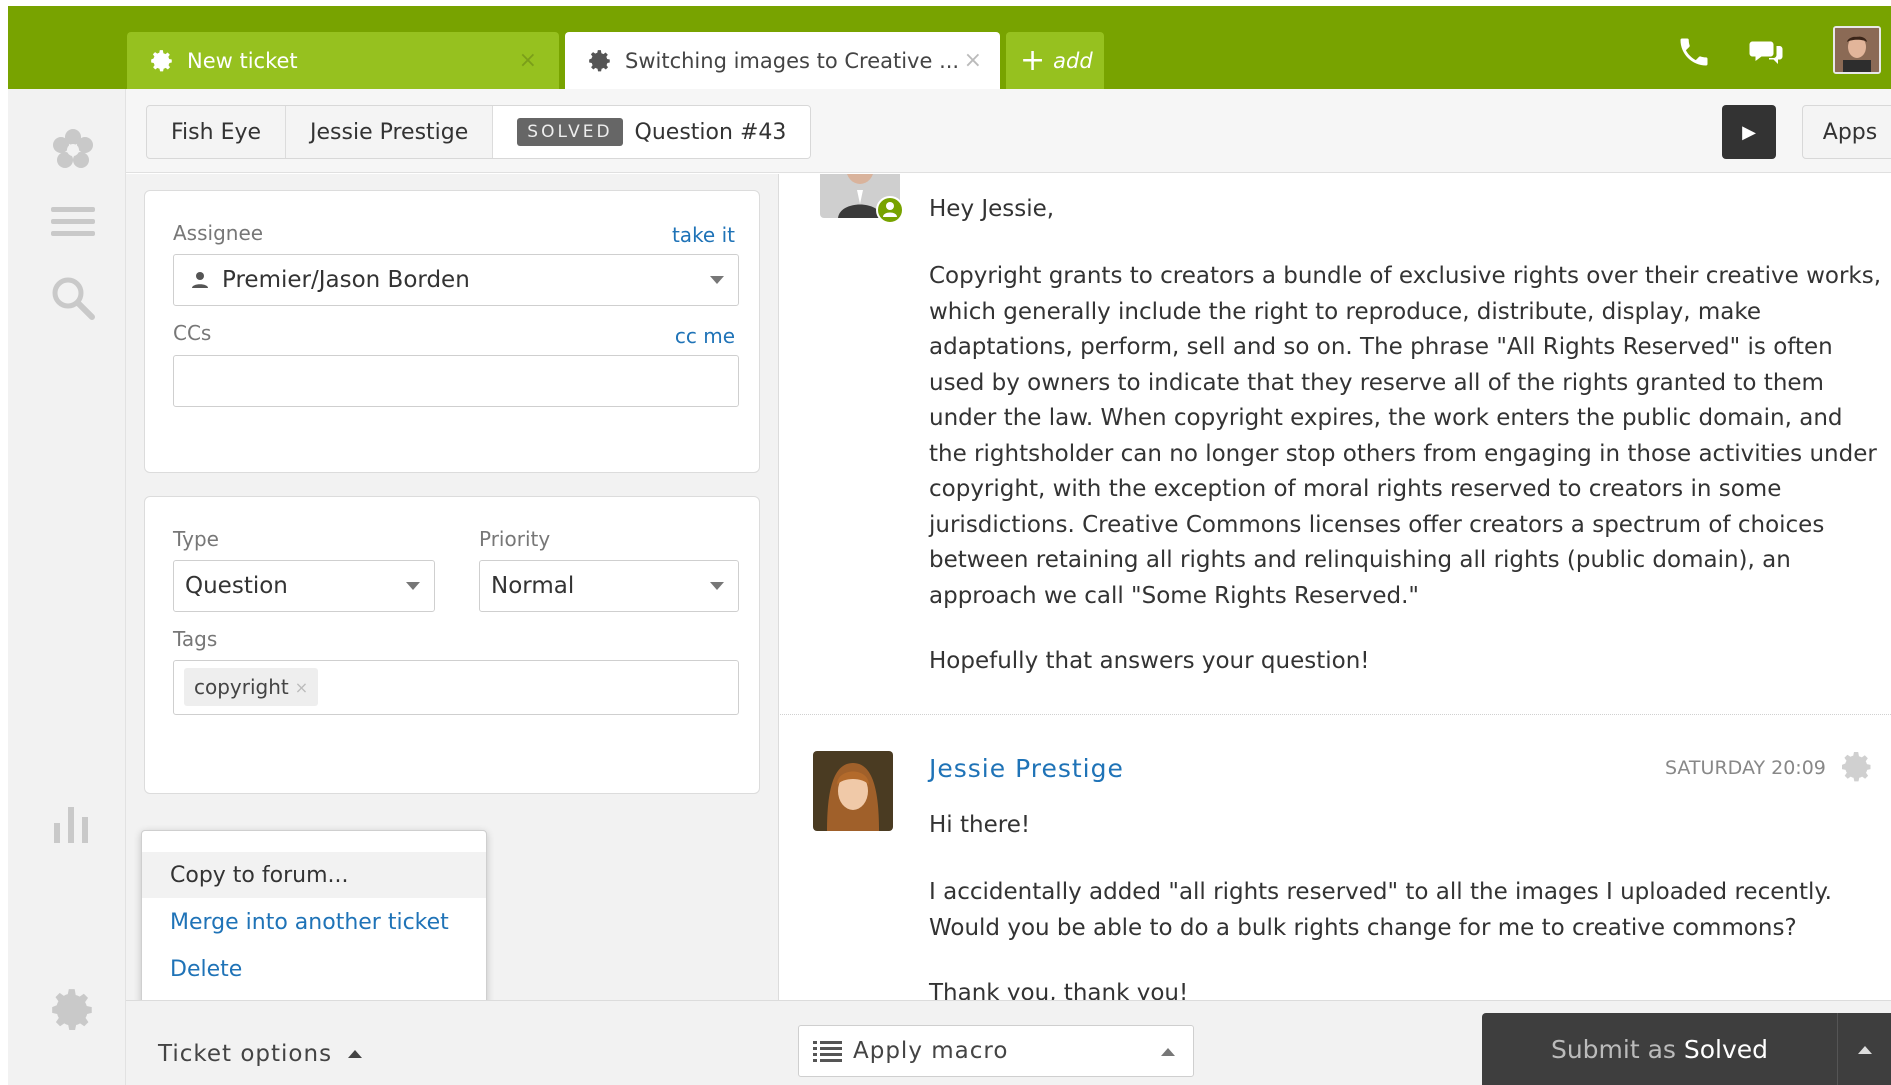  I want to click on ticket-title: Question #43, so click(710, 132).